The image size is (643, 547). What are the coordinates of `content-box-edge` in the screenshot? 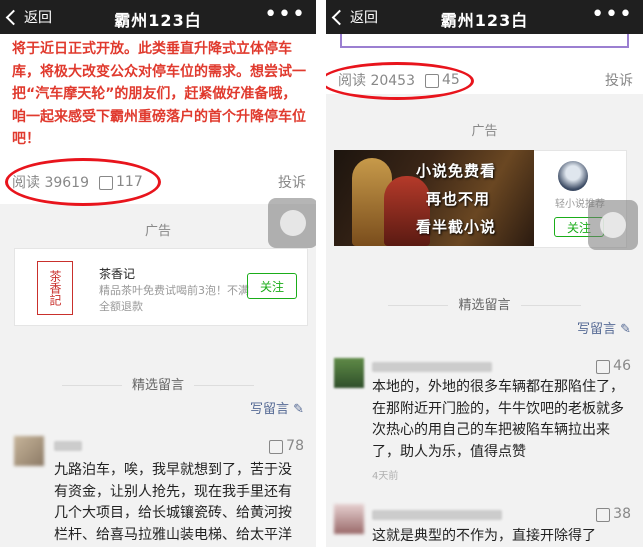 It's located at (484, 41).